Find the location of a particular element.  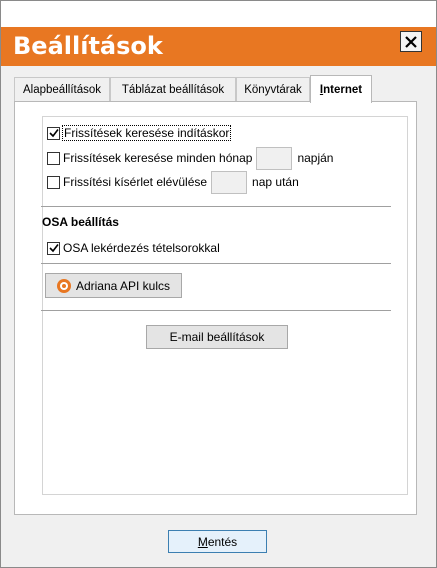

save-label: Mentés is located at coordinates (217, 542).